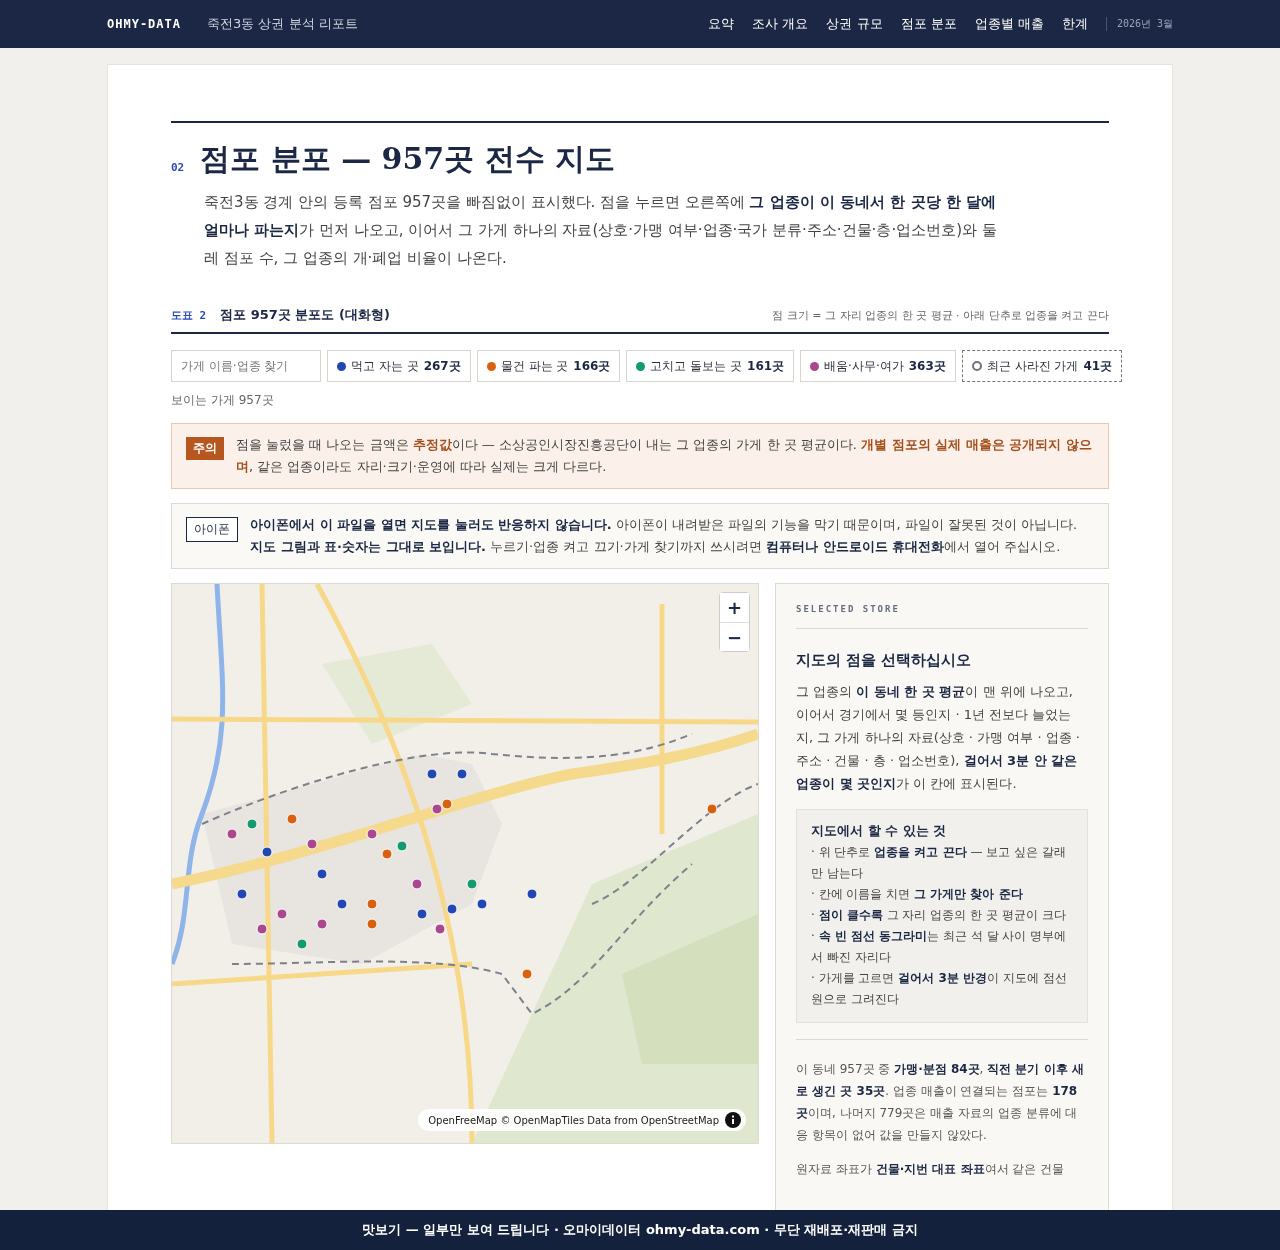 The width and height of the screenshot is (1280, 1250). What do you see at coordinates (942, 1092) in the screenshot?
I see `panel-summary: 이 동네 957곳 중 가맹·분점 84곳, 직전 분기 이후 새로 생긴 곳 35곳. 업종 매출이 연결되는 점포는 178곳이며, 나머지 779곳은 매출 자료의 업종 분류에 대응 항목이 없어 값을 만들지 않았다.` at bounding box center [942, 1092].